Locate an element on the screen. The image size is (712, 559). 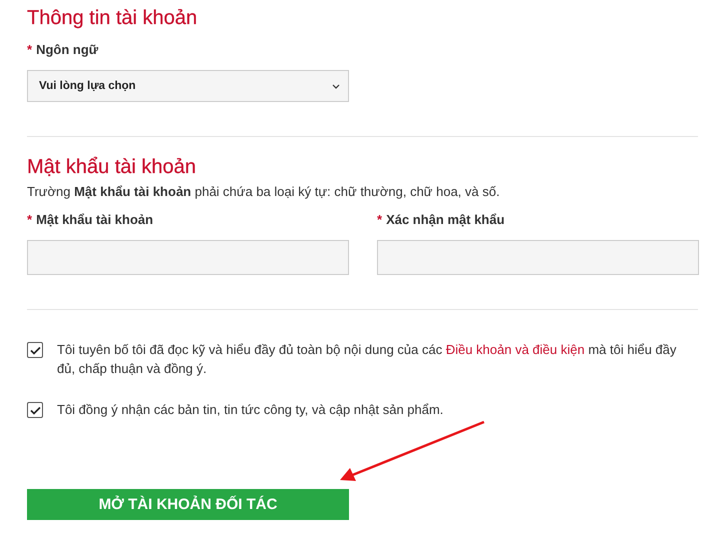
agreement-text: Tôi đồng ý nhận các bản tin, tin tức công ty, và cập nhật sản phẩm. is located at coordinates (250, 410).